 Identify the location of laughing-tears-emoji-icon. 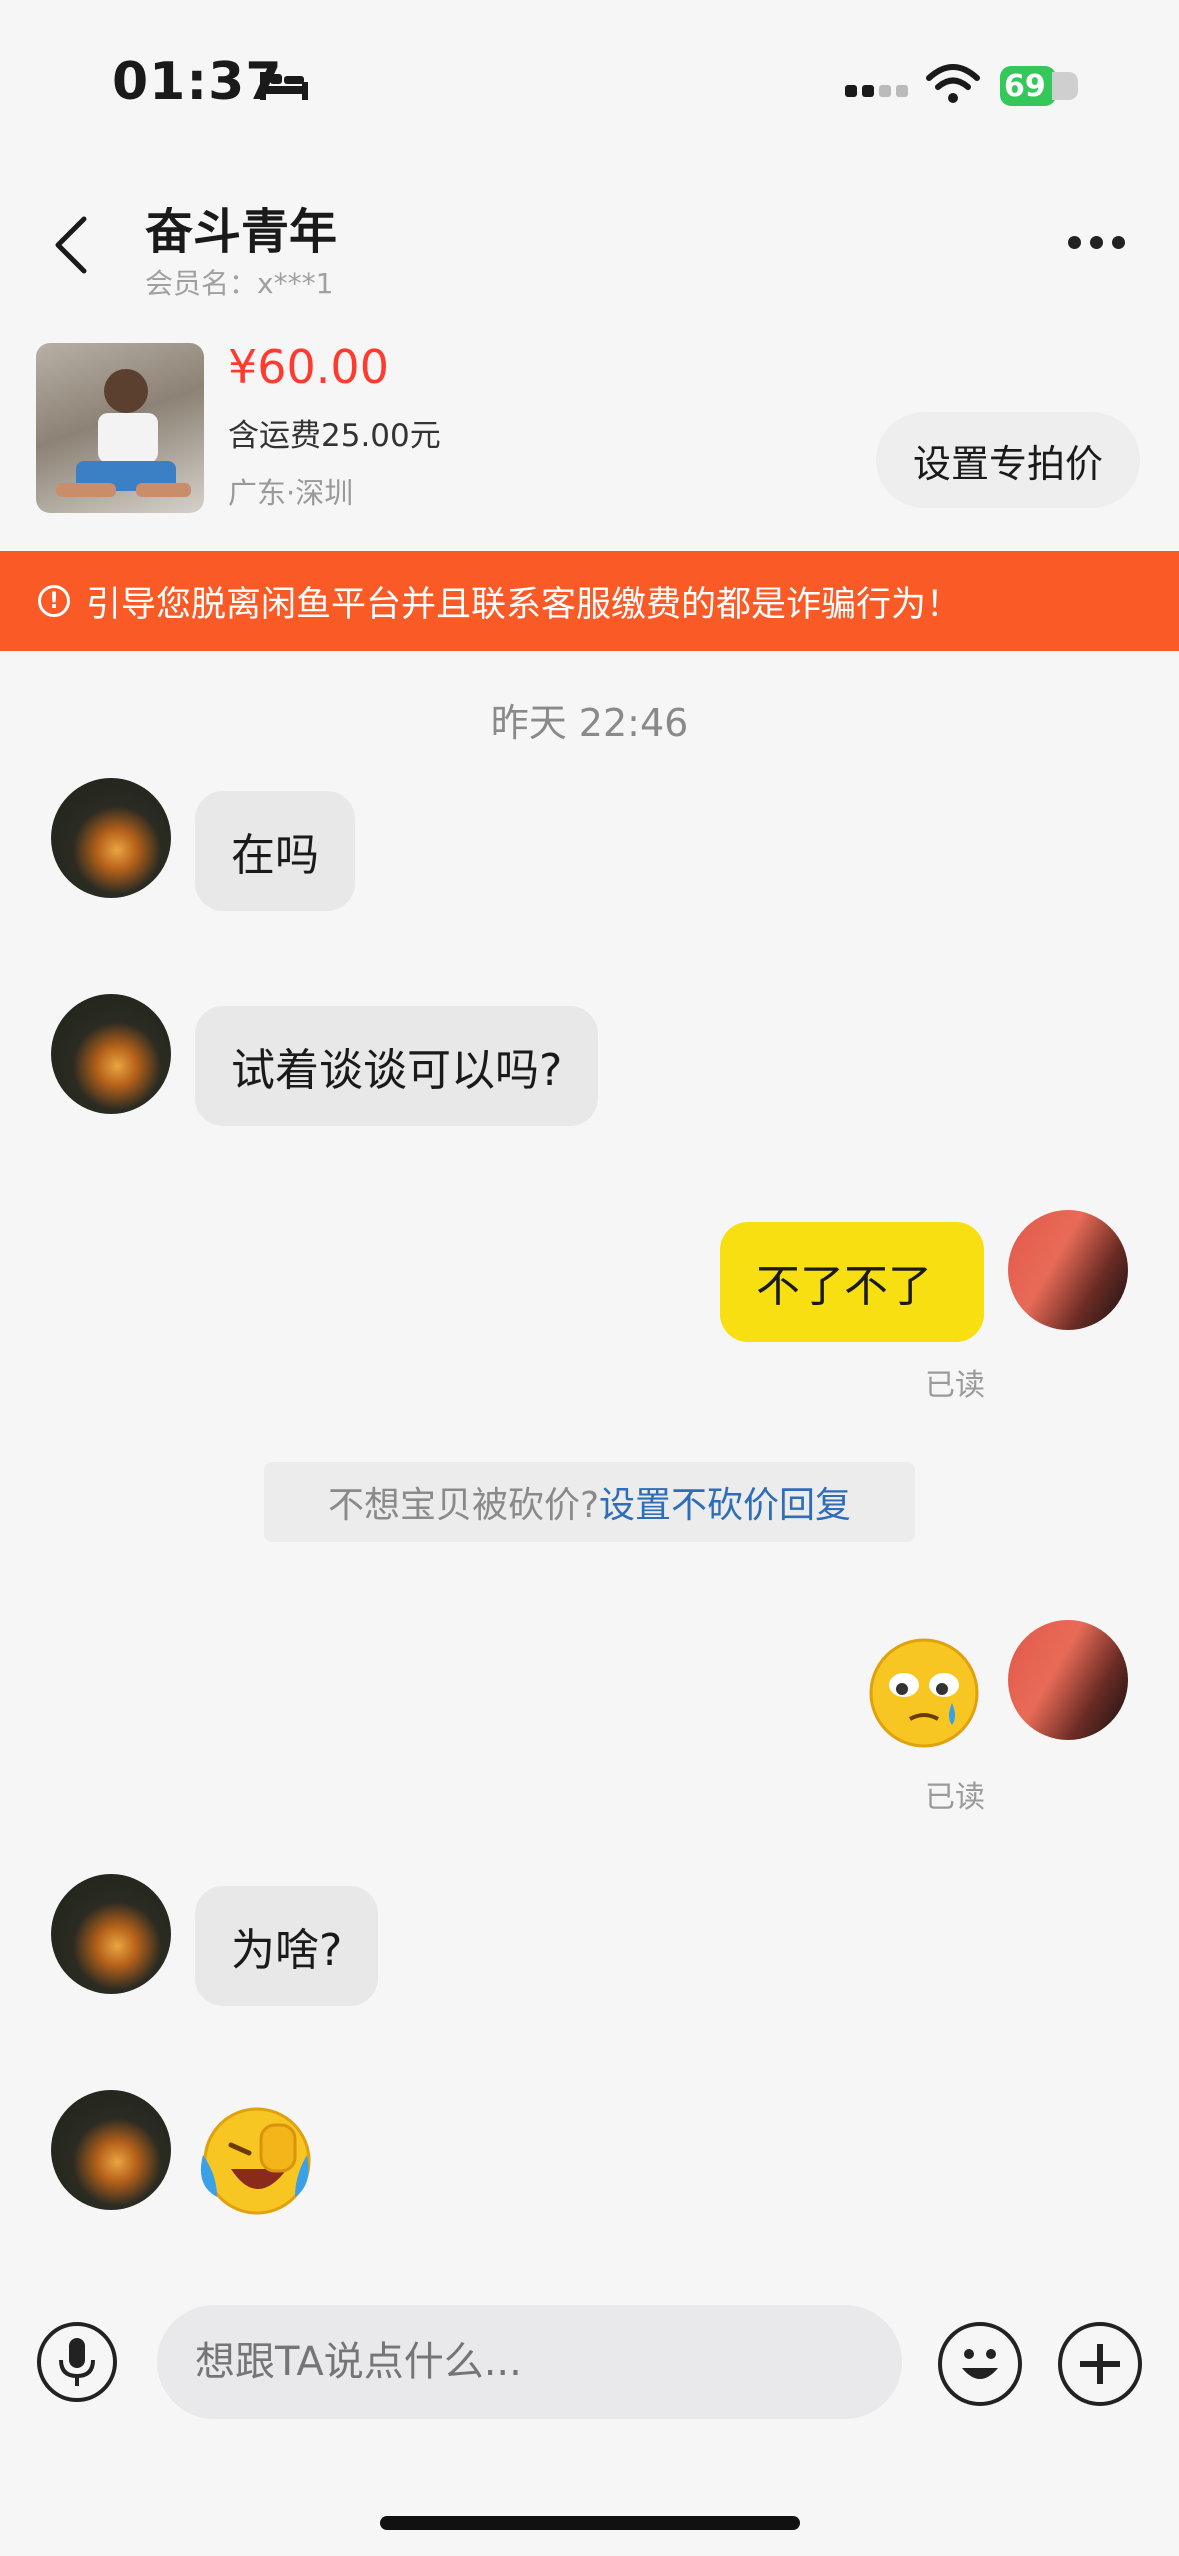
(254, 2161).